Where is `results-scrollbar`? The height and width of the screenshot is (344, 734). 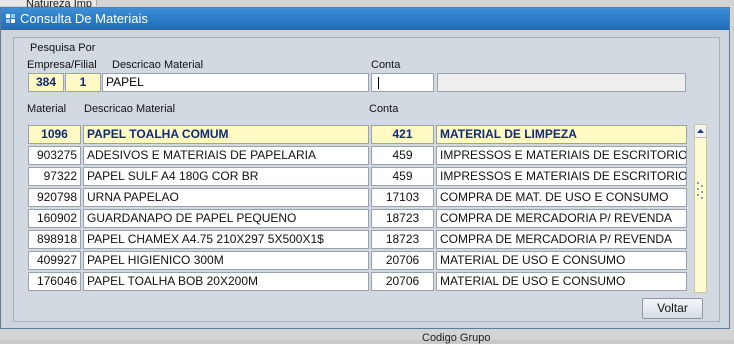 results-scrollbar is located at coordinates (700, 208).